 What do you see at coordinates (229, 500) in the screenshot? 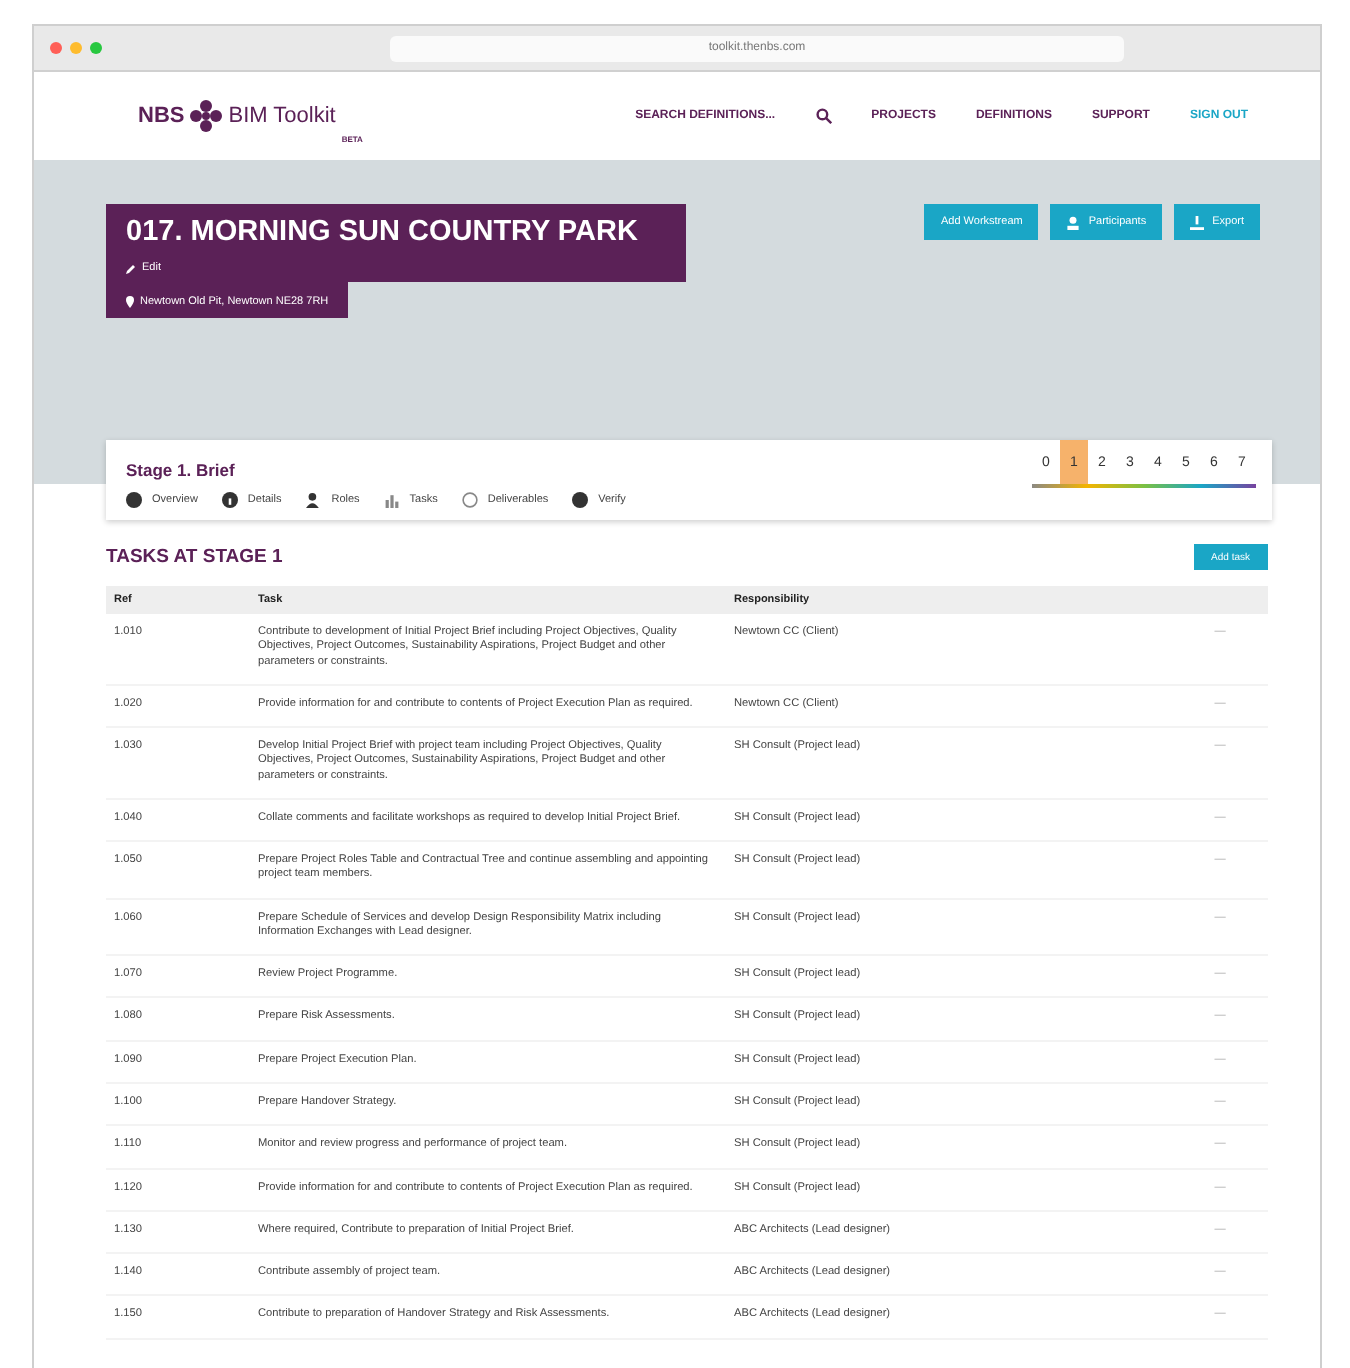
I see `info-icon` at bounding box center [229, 500].